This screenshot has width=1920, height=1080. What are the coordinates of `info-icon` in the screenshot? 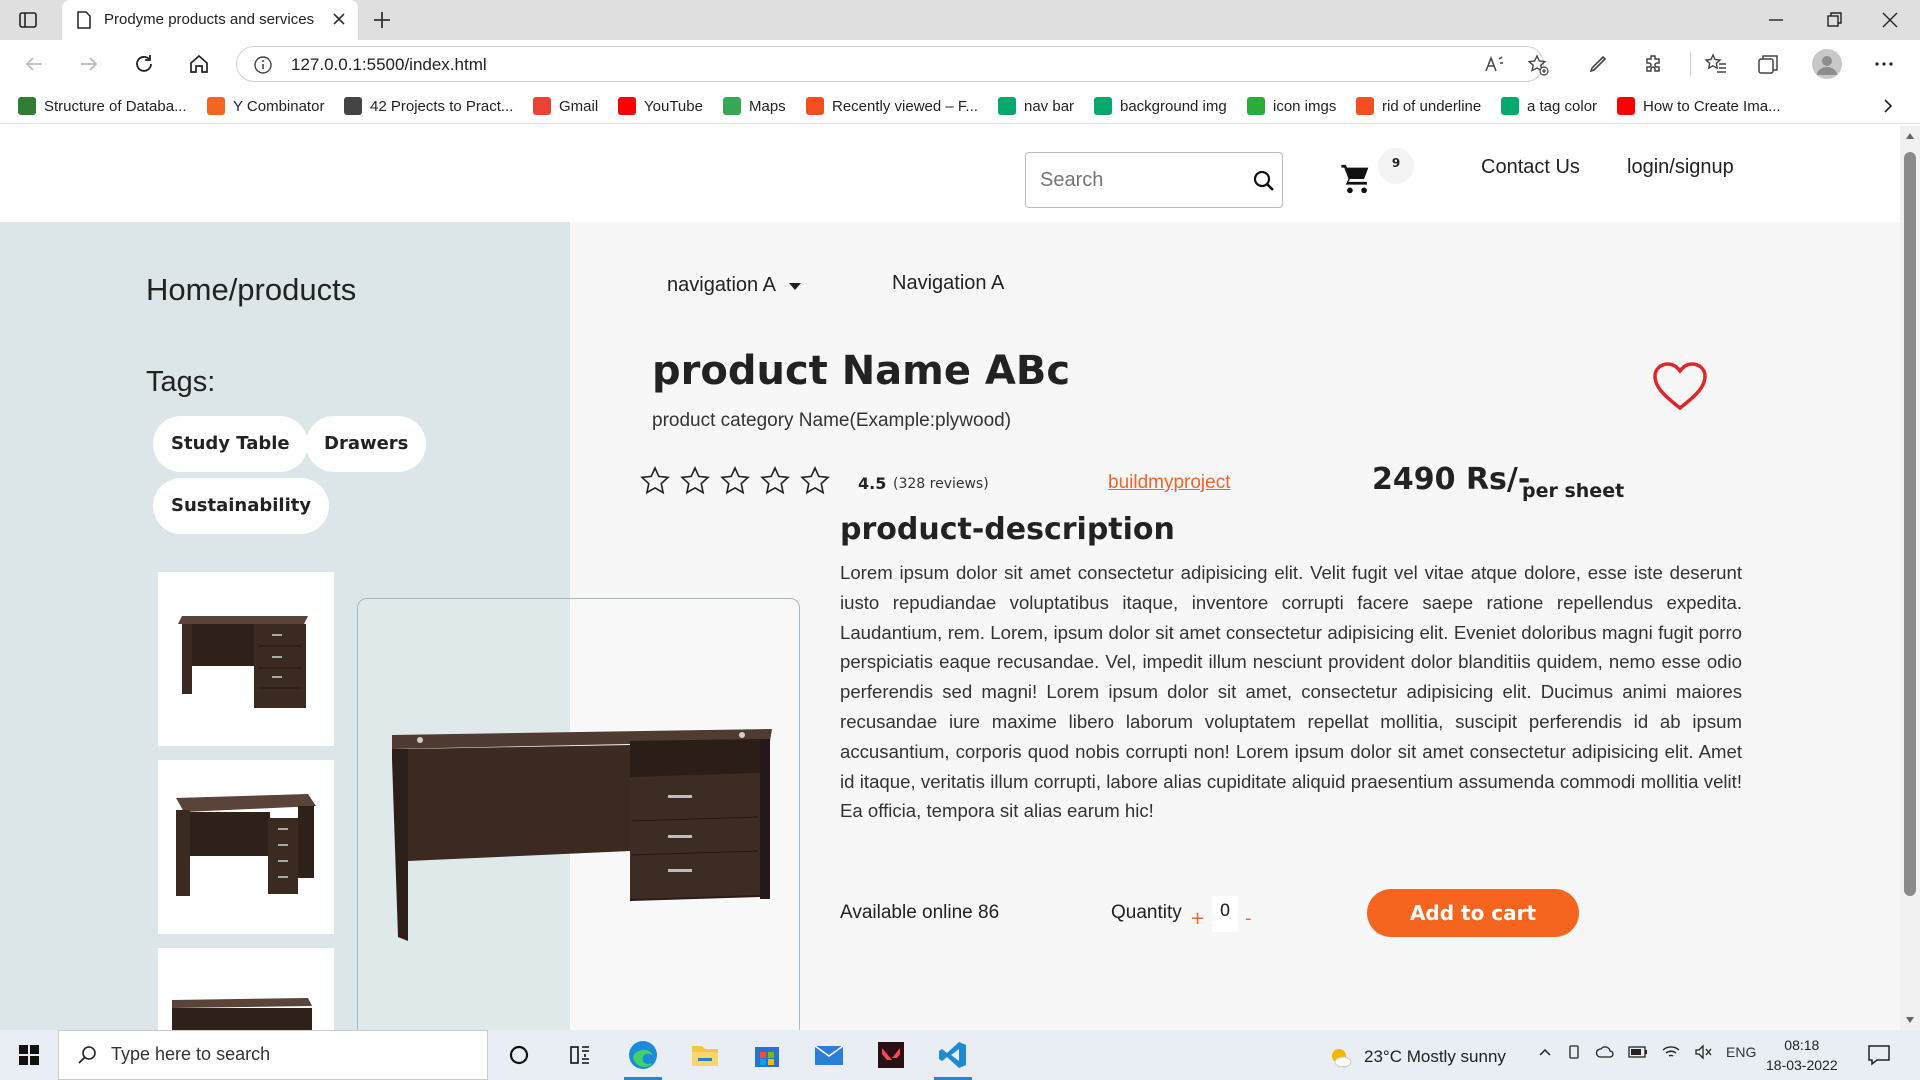 It's located at (263, 65).